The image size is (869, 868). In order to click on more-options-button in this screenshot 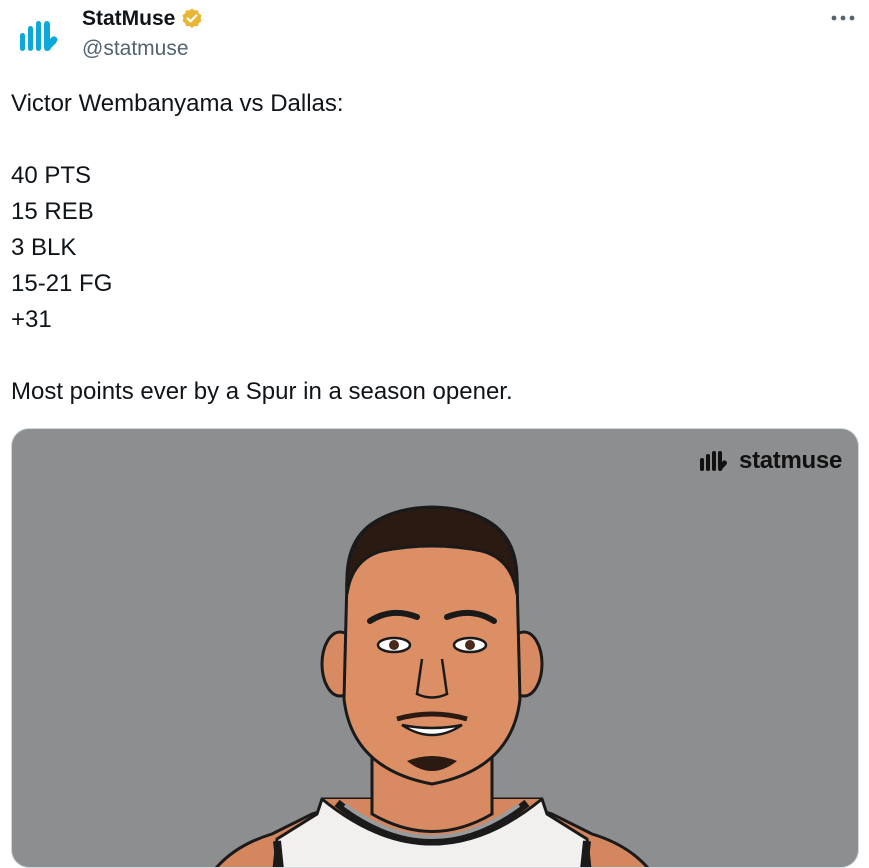, I will do `click(843, 18)`.